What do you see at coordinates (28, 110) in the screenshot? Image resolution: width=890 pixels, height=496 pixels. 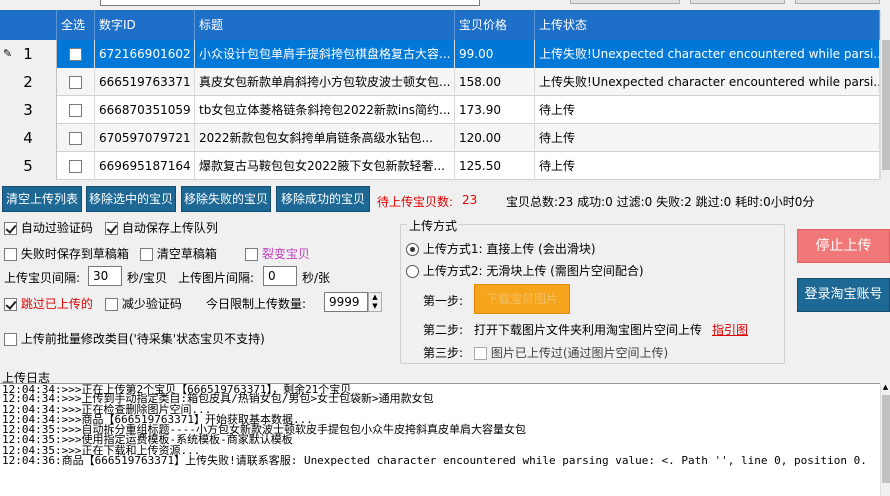 I see `row-number: 3` at bounding box center [28, 110].